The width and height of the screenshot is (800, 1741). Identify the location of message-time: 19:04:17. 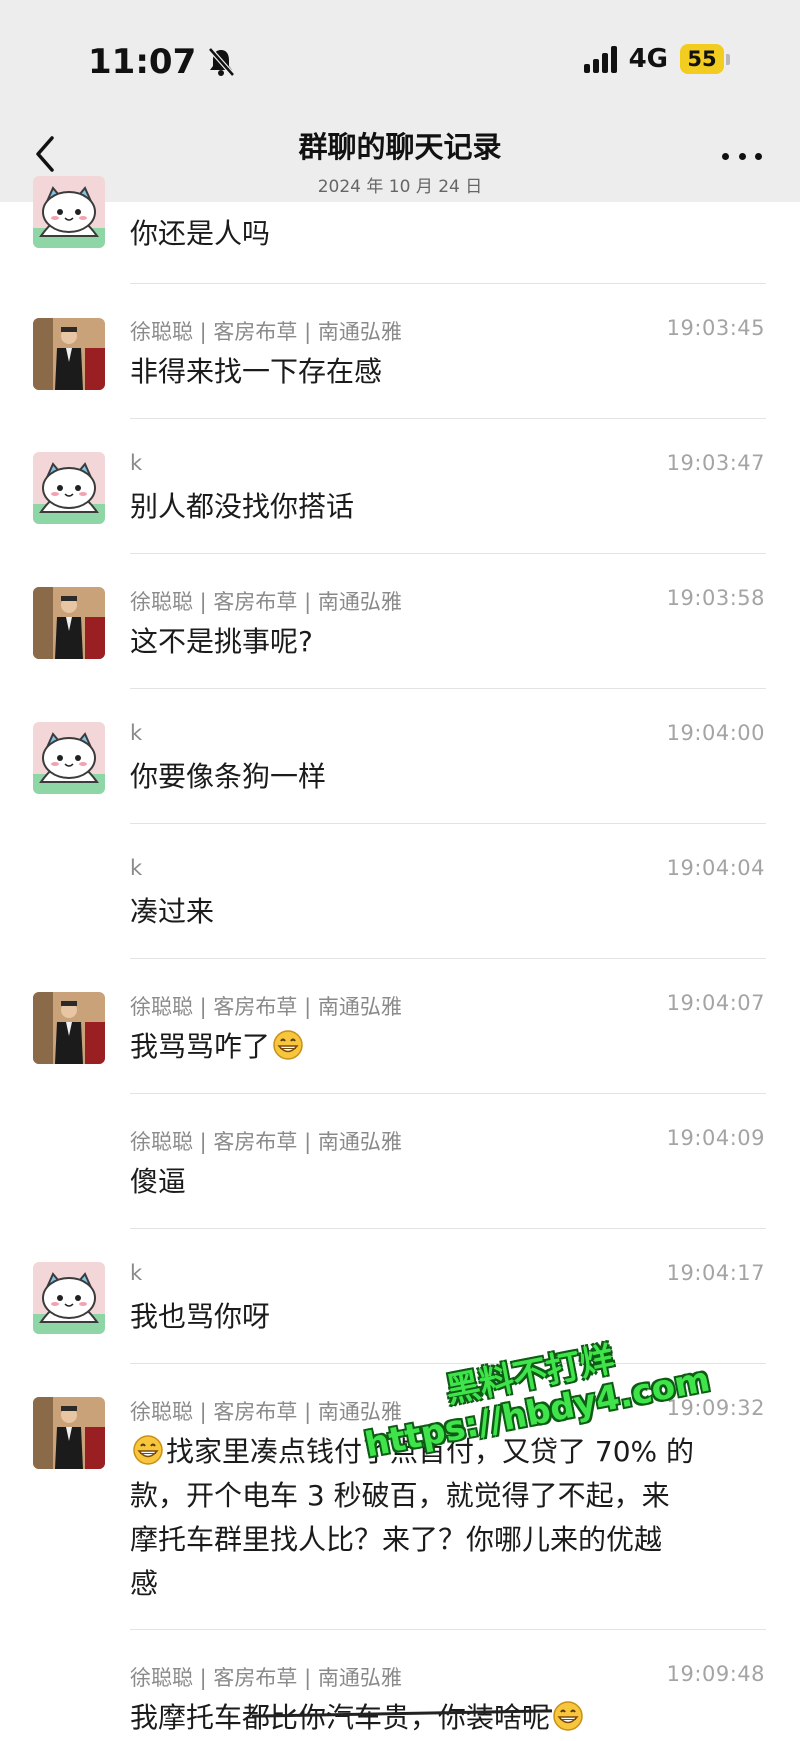
(715, 1273).